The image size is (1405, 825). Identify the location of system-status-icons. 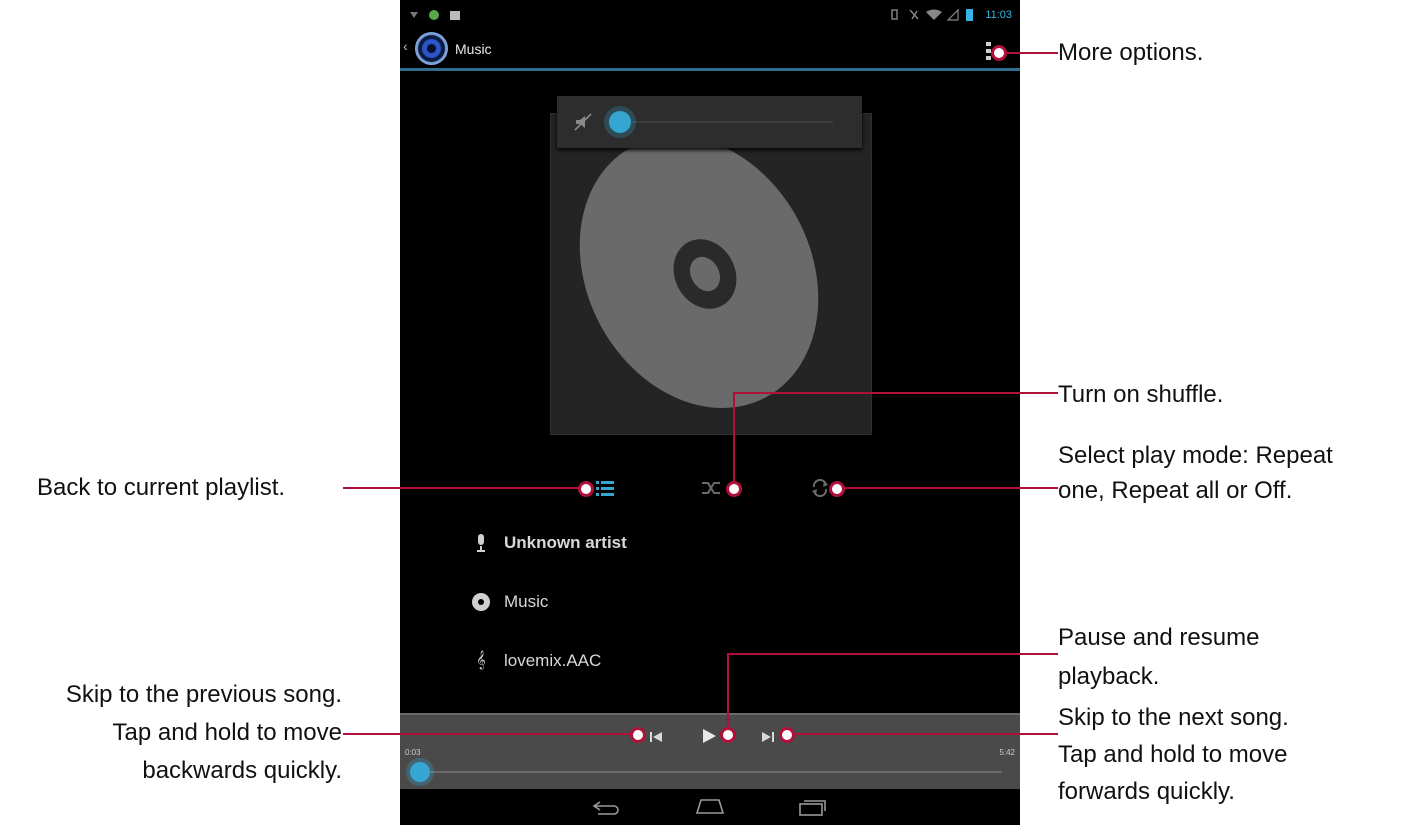
(932, 14).